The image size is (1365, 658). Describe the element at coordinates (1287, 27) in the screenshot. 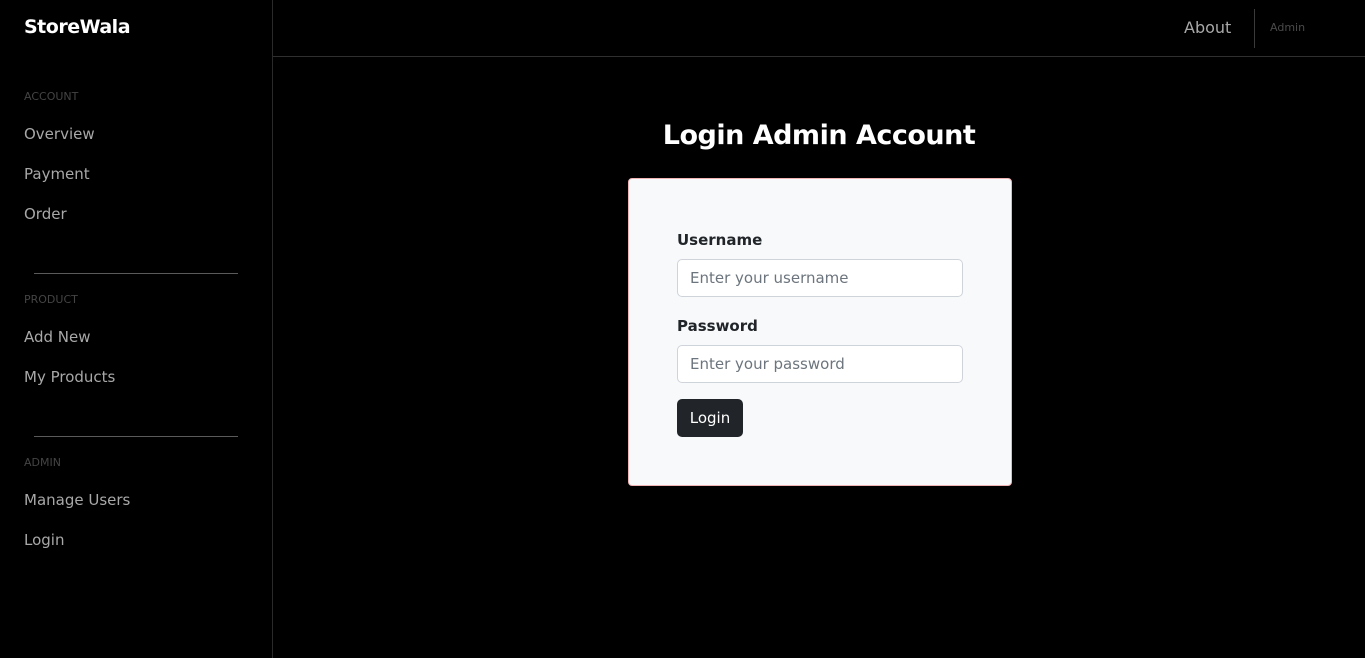

I see `nav-link-admin: Admin` at that location.